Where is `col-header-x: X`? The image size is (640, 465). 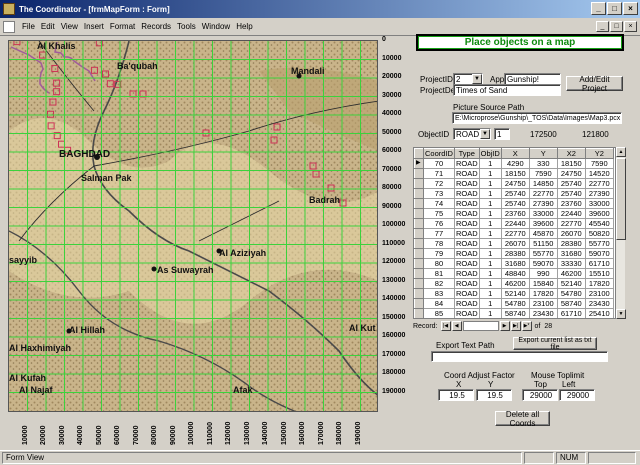 col-header-x: X is located at coordinates (515, 153).